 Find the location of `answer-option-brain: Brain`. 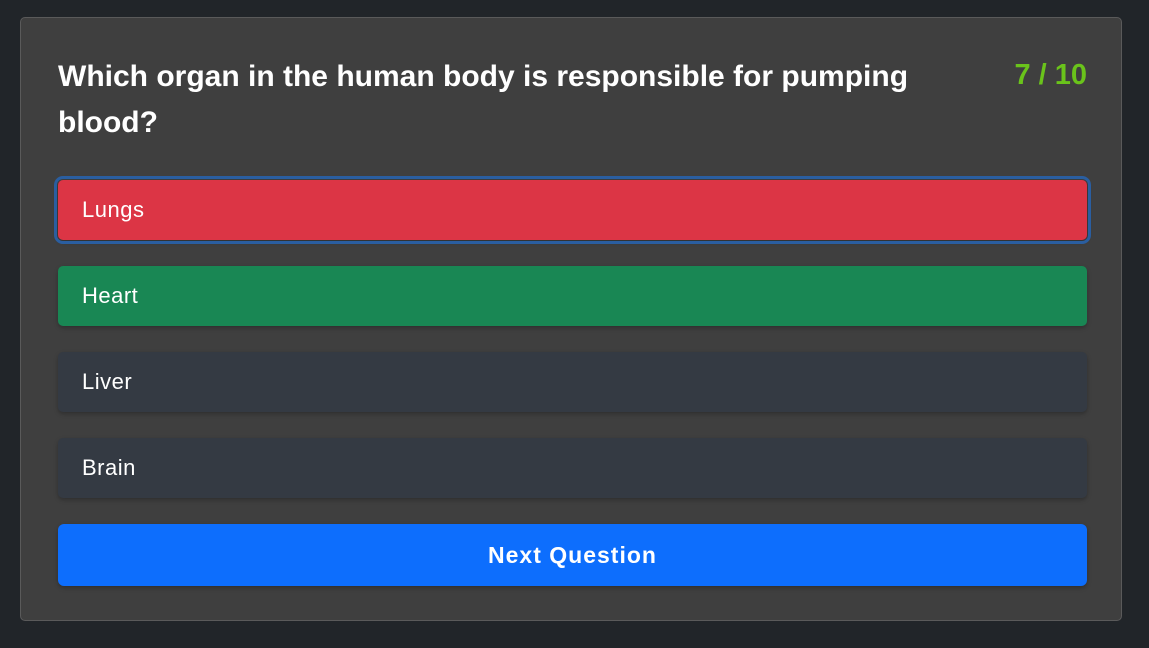

answer-option-brain: Brain is located at coordinates (572, 468).